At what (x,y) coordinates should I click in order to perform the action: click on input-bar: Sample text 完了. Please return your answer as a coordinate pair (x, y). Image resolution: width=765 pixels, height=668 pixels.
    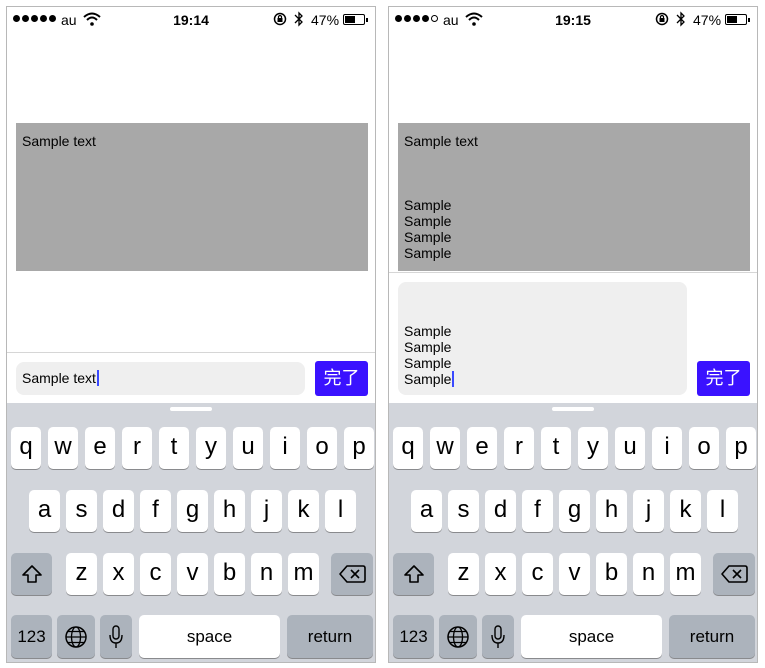
    Looking at the image, I should click on (191, 378).